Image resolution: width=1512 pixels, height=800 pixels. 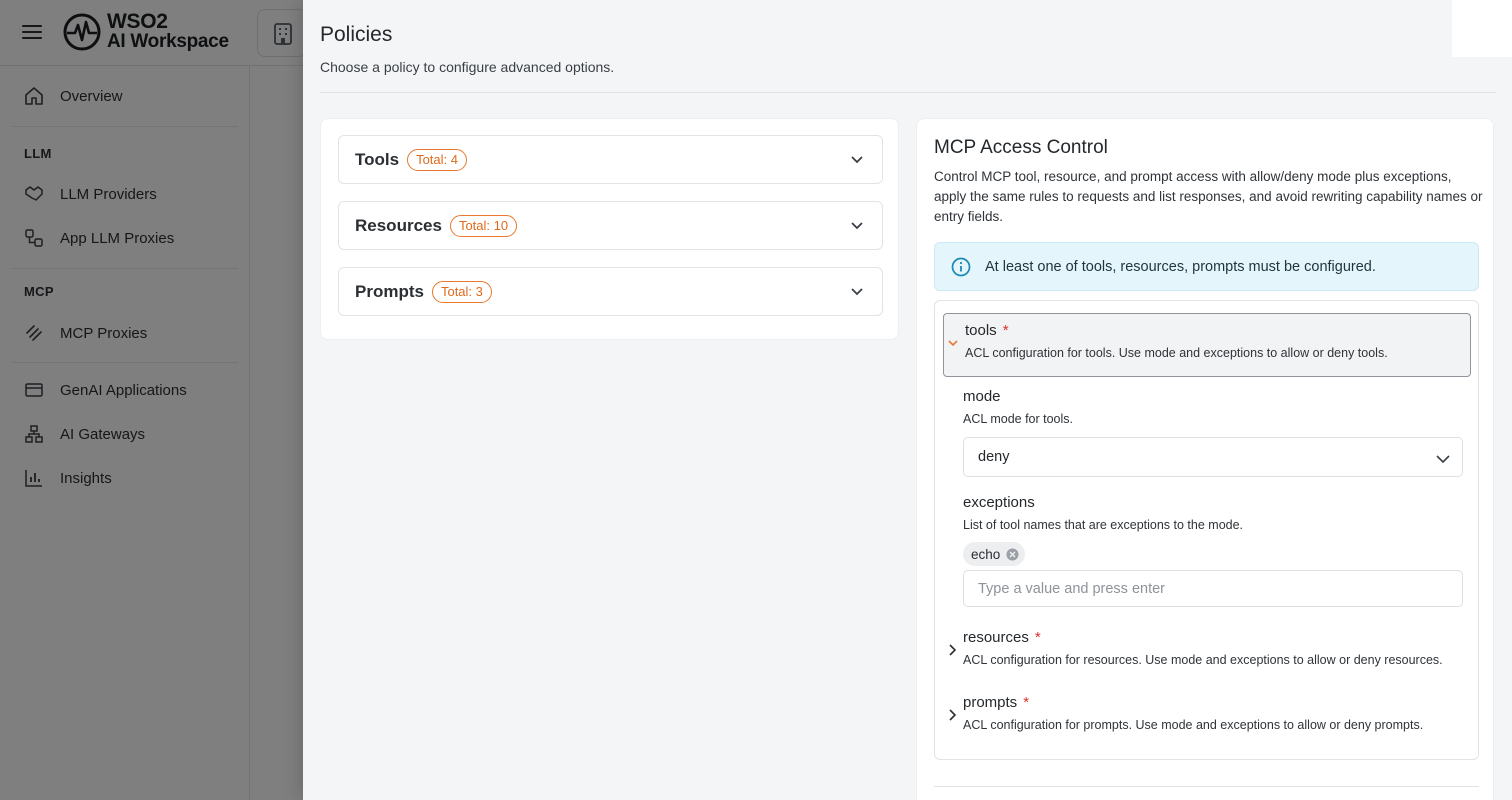 I want to click on count-badge: Total: 10, so click(x=483, y=225).